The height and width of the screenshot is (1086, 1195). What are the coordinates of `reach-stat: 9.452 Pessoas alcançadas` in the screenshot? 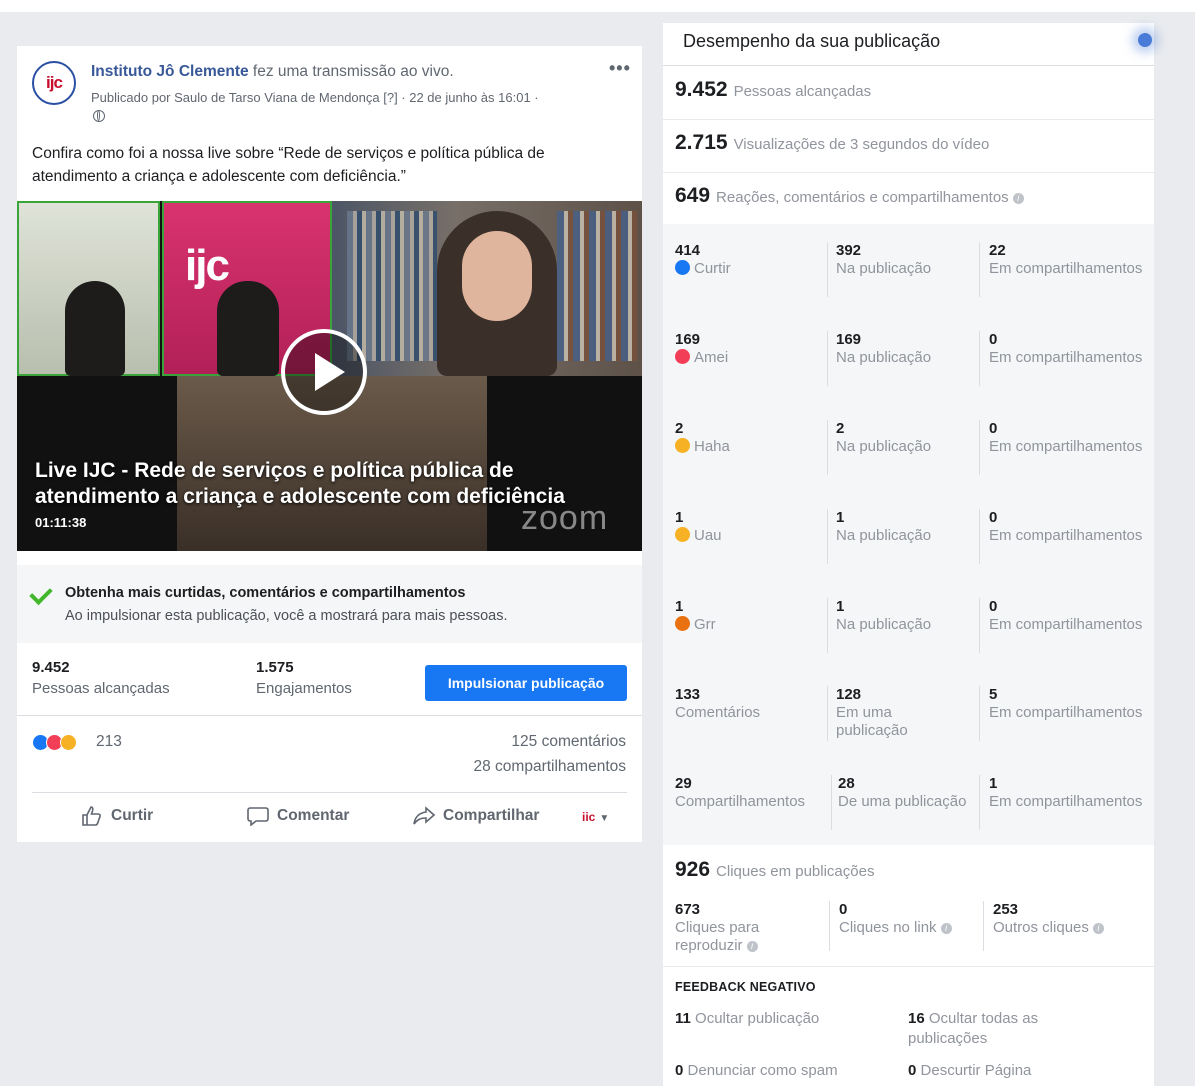 It's located at (101, 678).